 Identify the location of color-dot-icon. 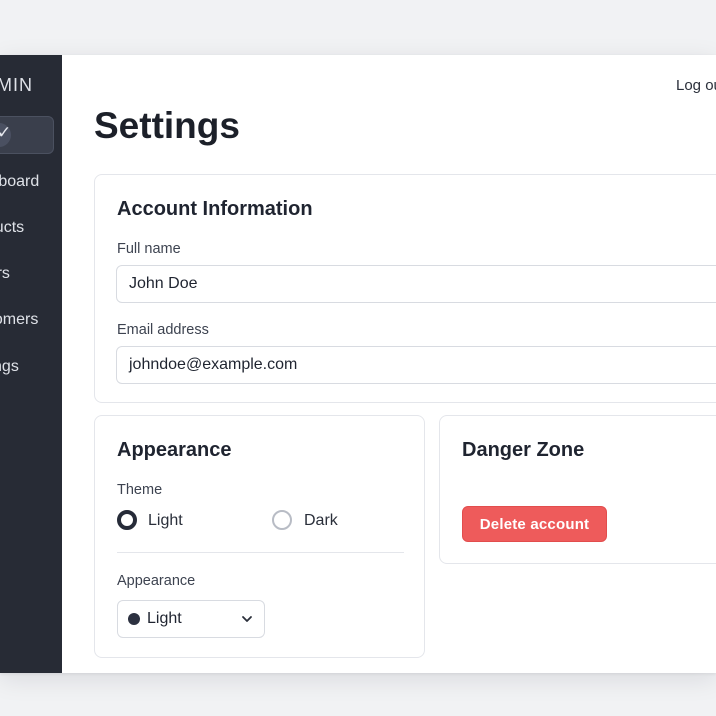
(134, 619).